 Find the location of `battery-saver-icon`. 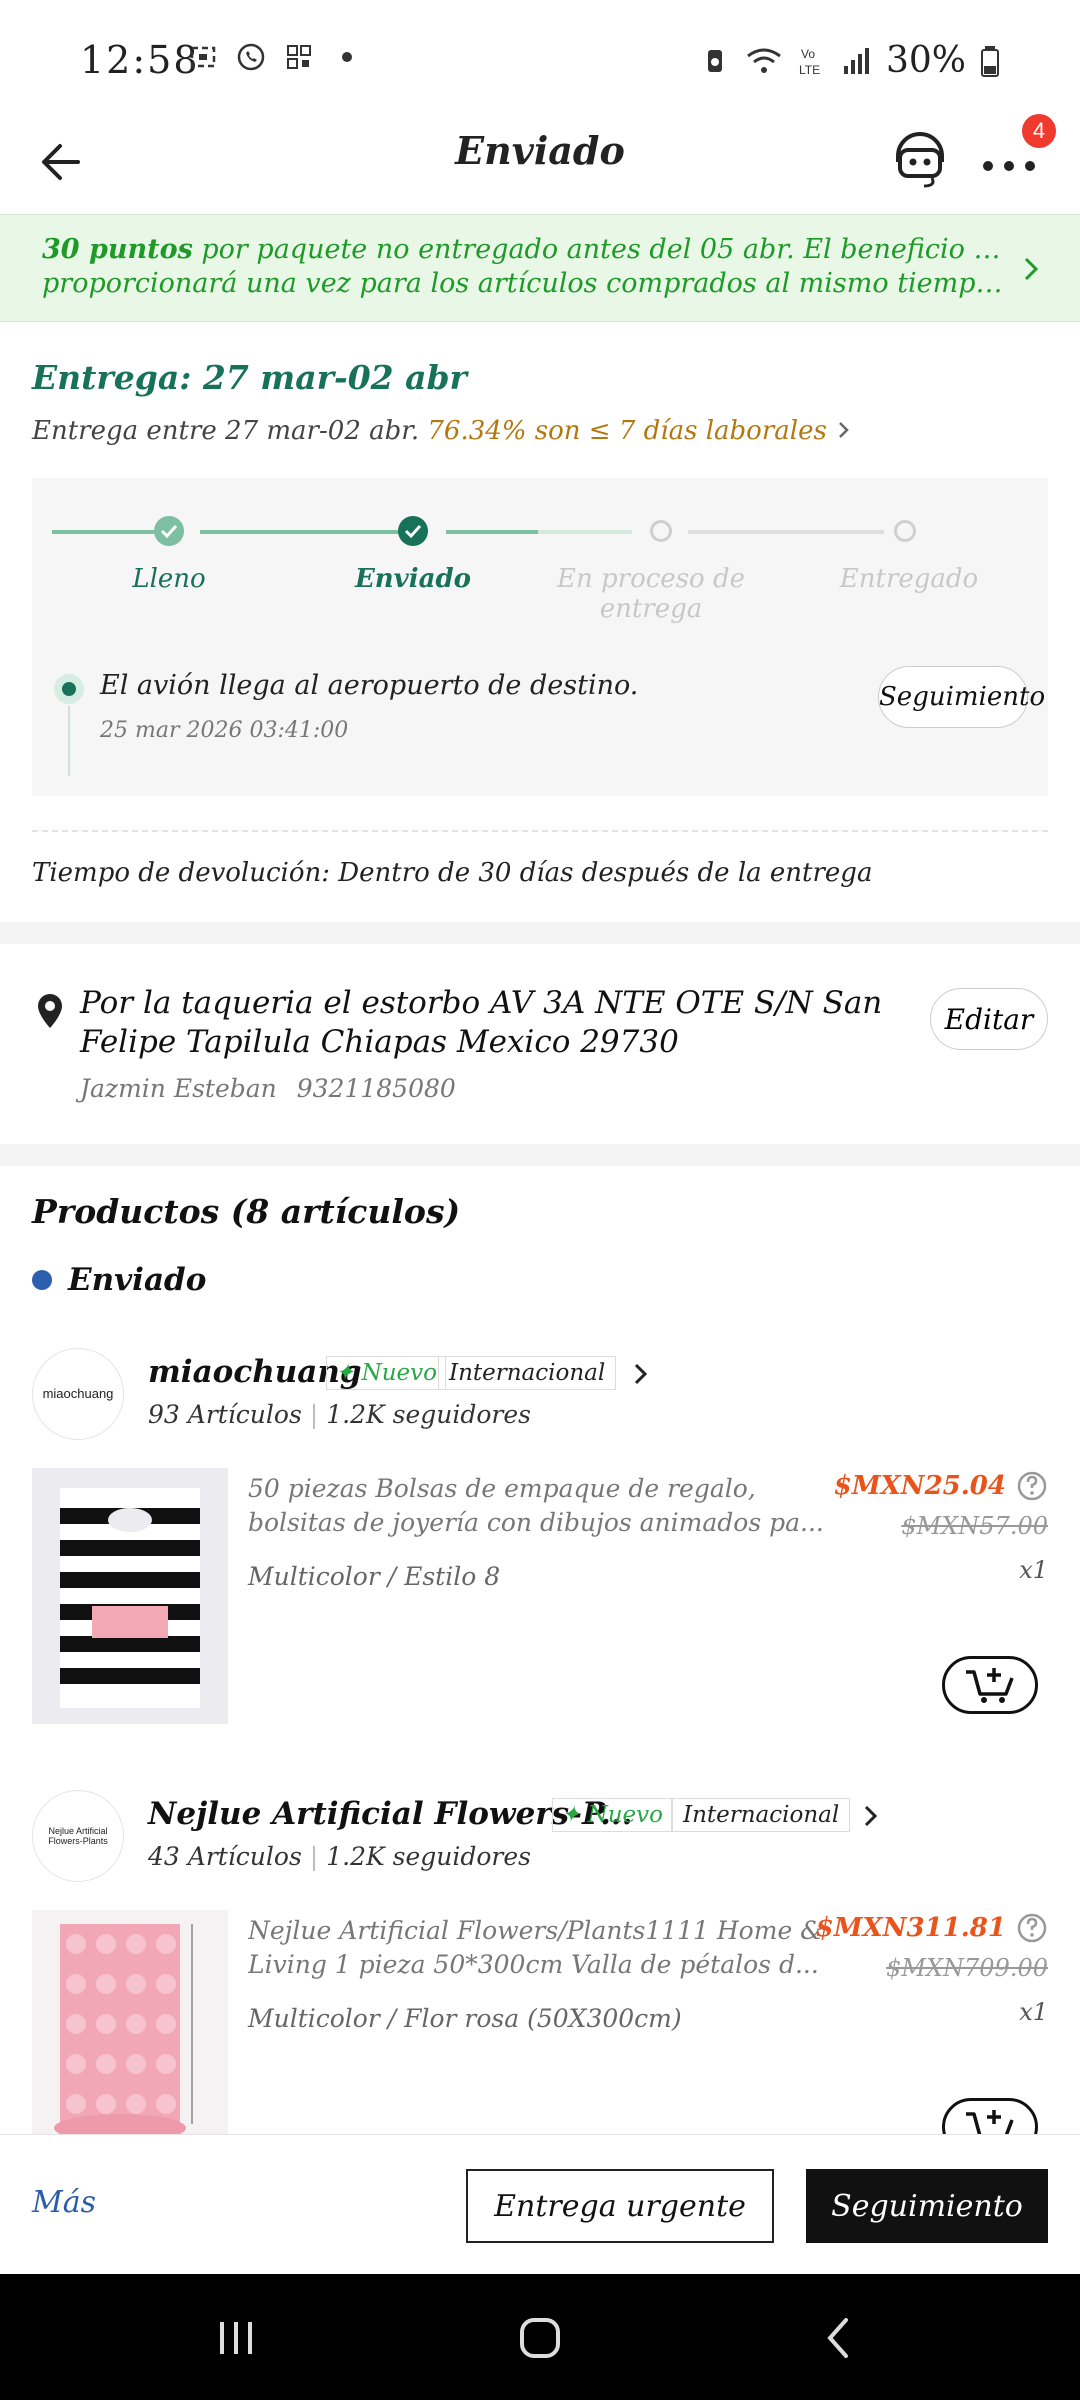

battery-saver-icon is located at coordinates (714, 60).